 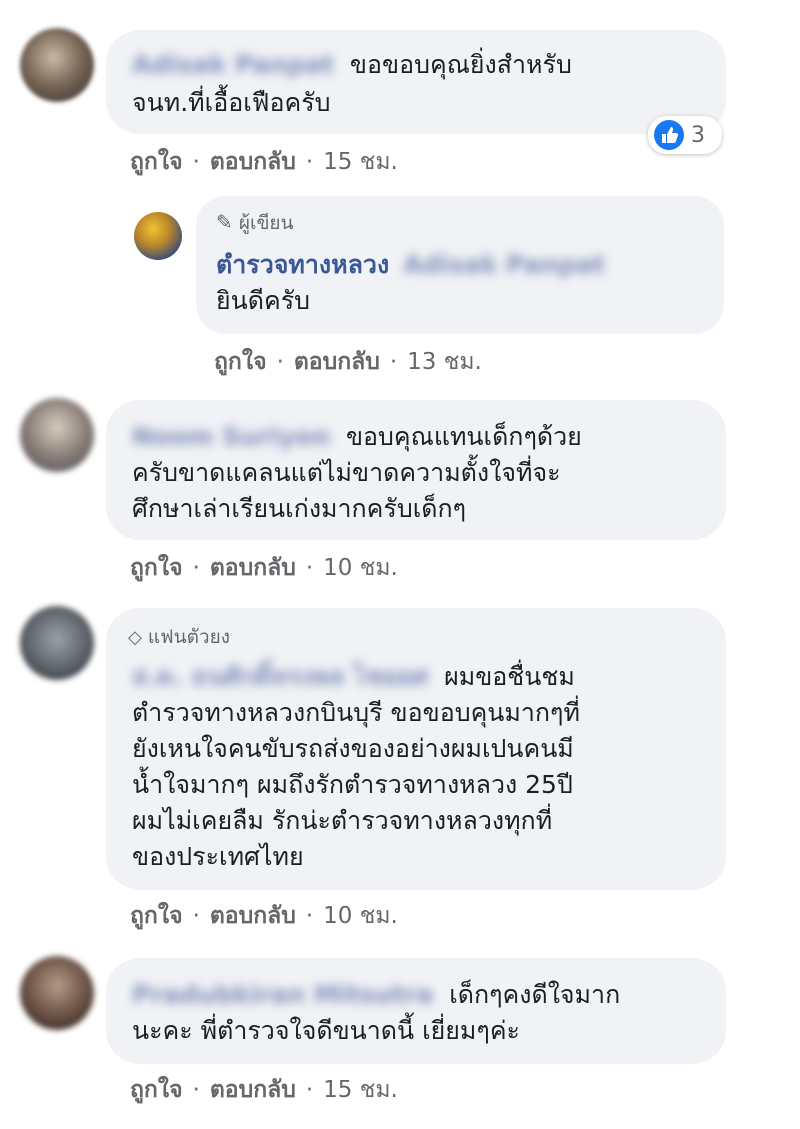 I want to click on diamond-icon: ◇, so click(x=135, y=637).